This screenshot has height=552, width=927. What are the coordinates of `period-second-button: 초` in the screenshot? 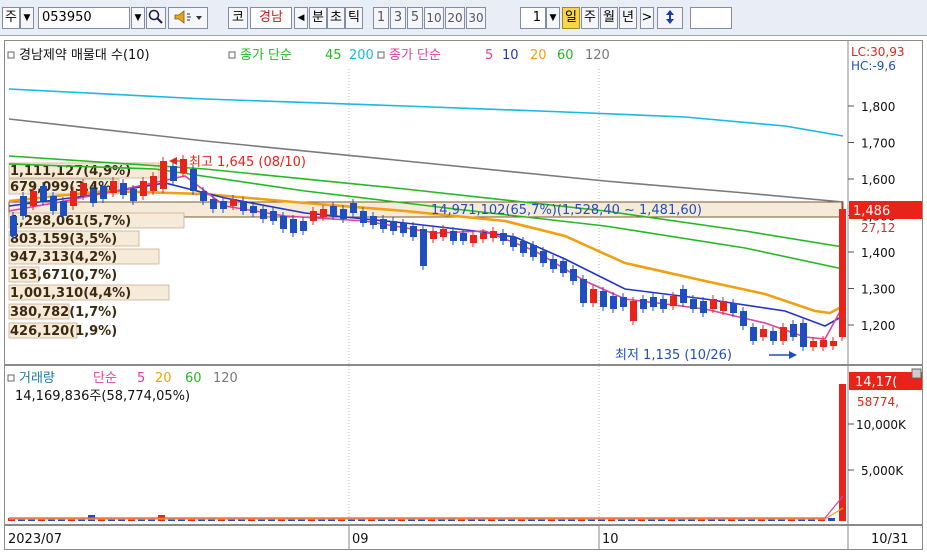 It's located at (336, 18).